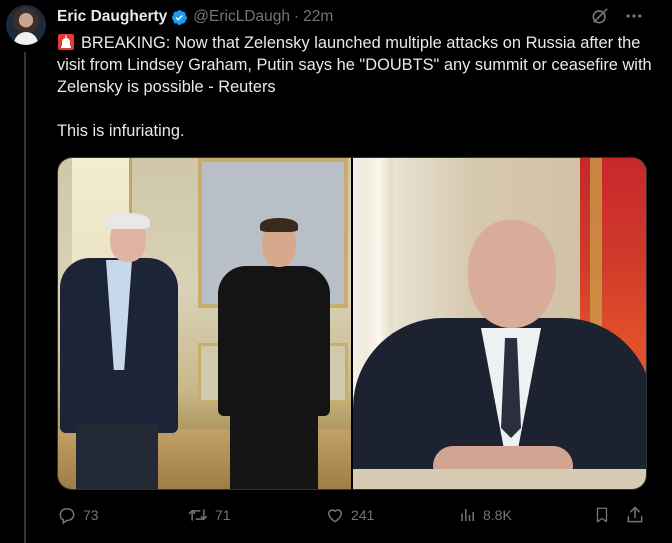 The height and width of the screenshot is (543, 672). What do you see at coordinates (335, 515) in the screenshot?
I see `heart-icon` at bounding box center [335, 515].